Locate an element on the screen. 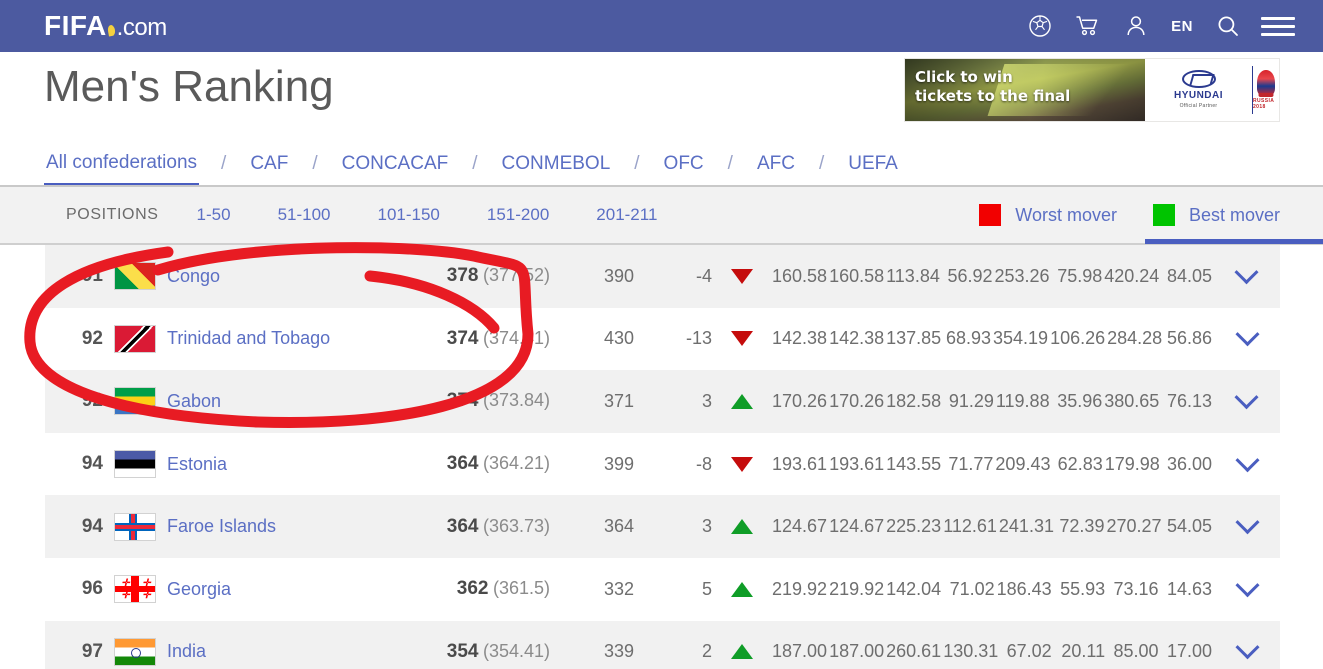 The width and height of the screenshot is (1323, 669). tab-afc: AFC is located at coordinates (776, 164).